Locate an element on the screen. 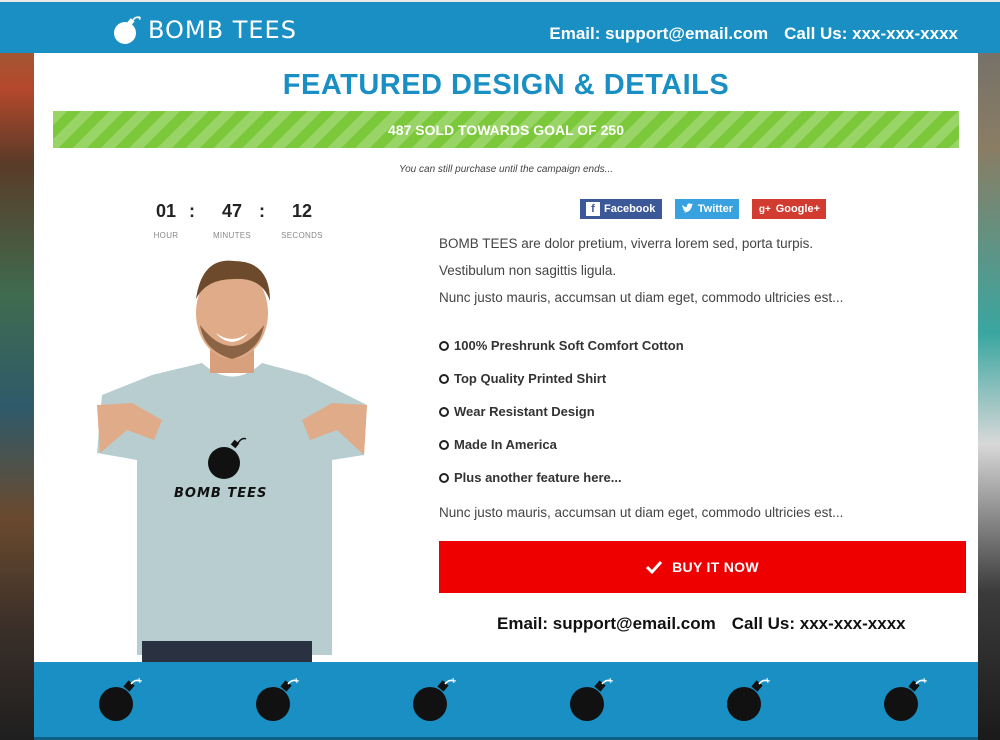 This screenshot has height=740, width=1000. twitter-label: Twitter is located at coordinates (715, 209).